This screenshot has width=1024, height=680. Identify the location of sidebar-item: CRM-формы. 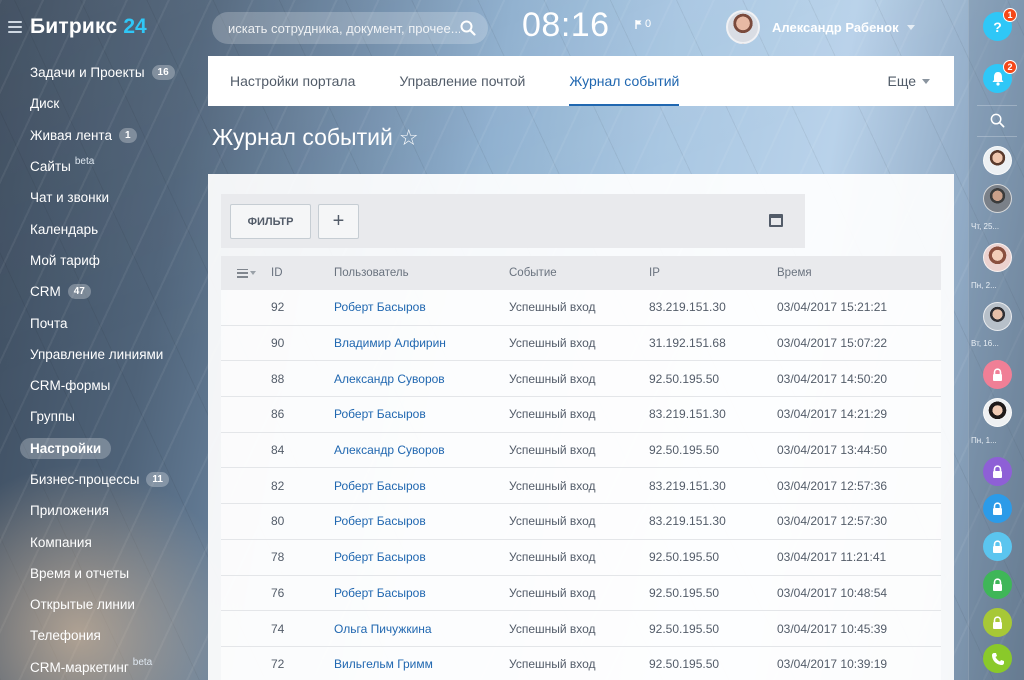
(104, 385).